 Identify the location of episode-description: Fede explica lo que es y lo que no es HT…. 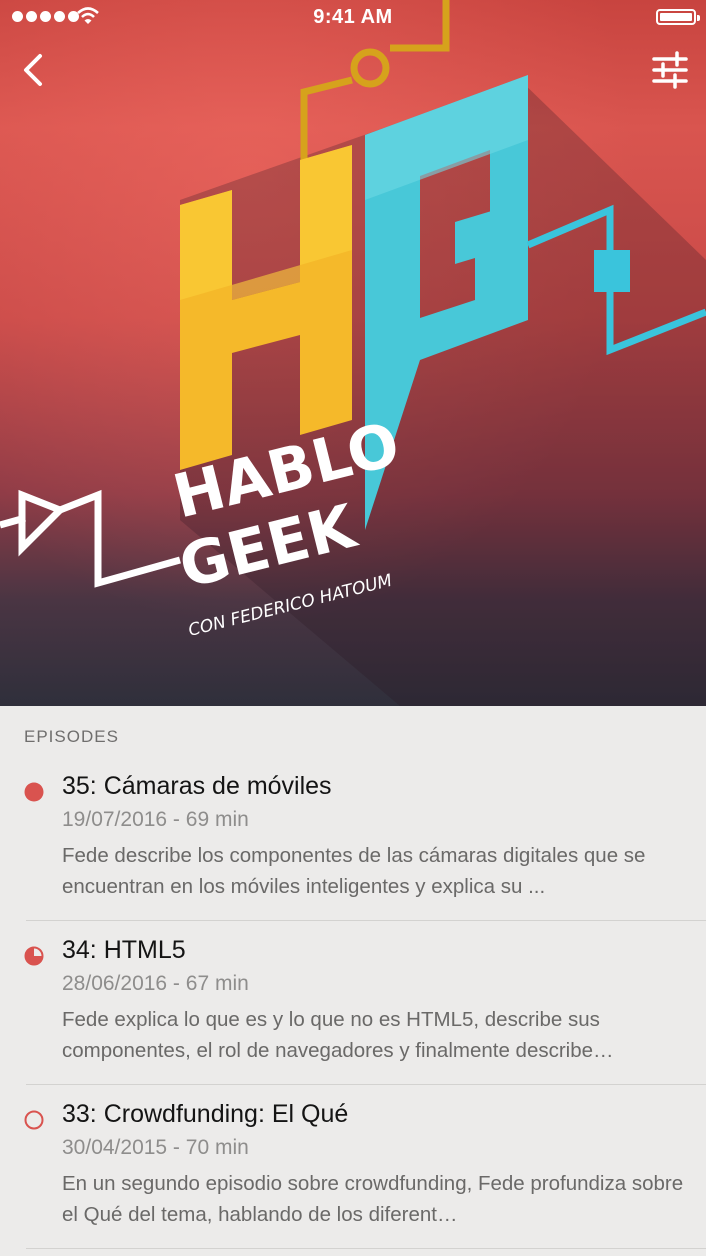
(338, 1035).